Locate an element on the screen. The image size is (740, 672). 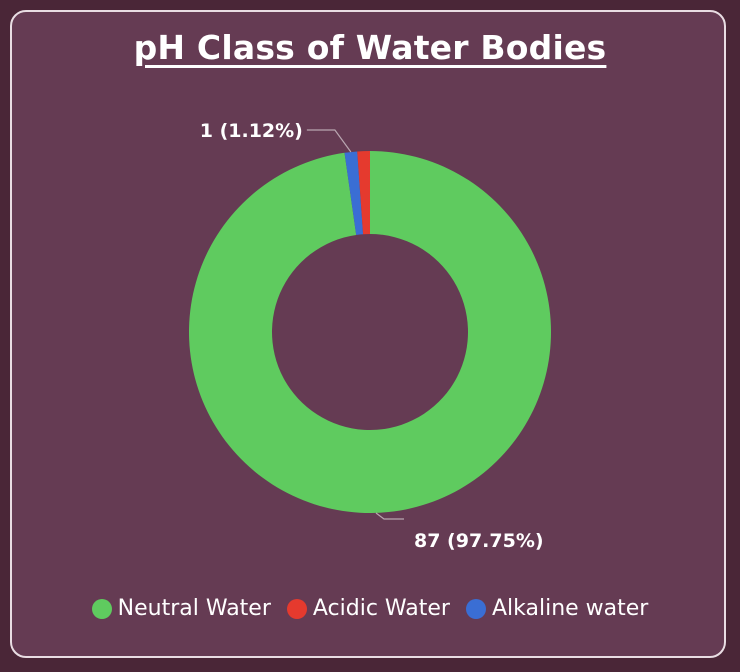
data-label-neutral-water: 87 (97.75%) is located at coordinates (479, 541).